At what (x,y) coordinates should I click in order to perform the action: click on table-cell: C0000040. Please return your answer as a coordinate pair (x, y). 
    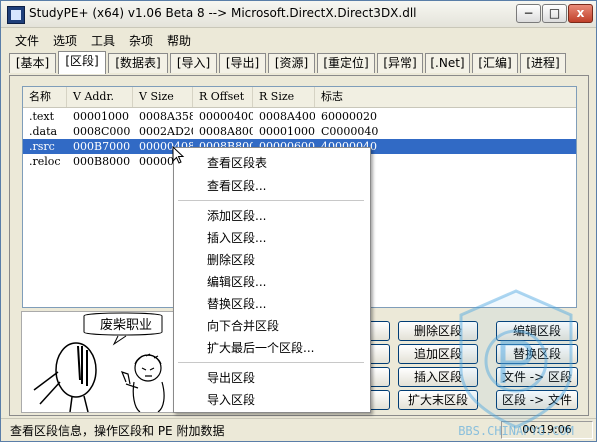
    Looking at the image, I should click on (350, 131).